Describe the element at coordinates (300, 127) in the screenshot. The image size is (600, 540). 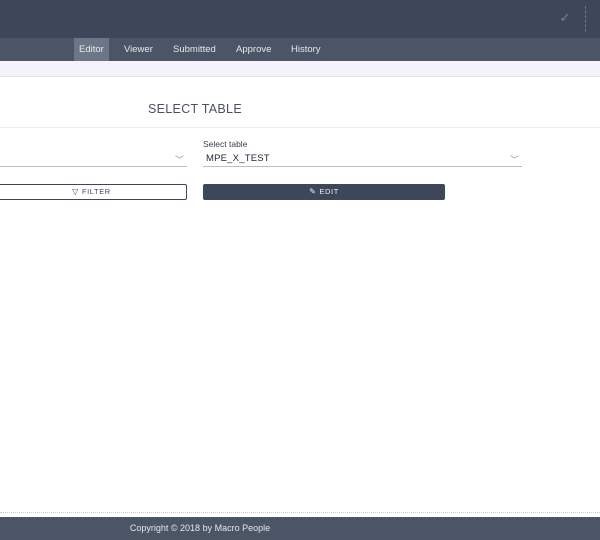
I see `title-divider` at that location.